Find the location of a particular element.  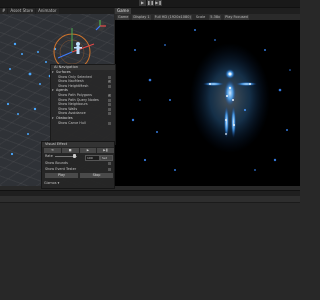

resolution-dropdown: Full HD (1920x1080) is located at coordinates (172, 17).